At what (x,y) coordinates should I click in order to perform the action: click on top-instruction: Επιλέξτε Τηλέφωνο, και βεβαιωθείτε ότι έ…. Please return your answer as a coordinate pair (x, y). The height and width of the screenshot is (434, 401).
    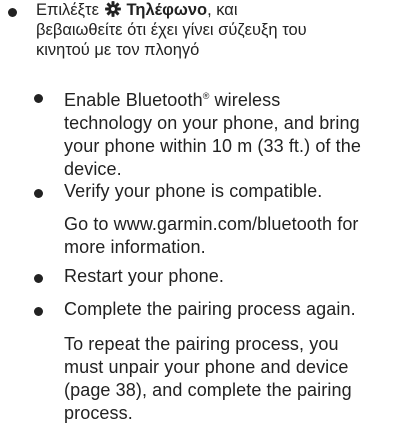
    Looking at the image, I should click on (171, 30).